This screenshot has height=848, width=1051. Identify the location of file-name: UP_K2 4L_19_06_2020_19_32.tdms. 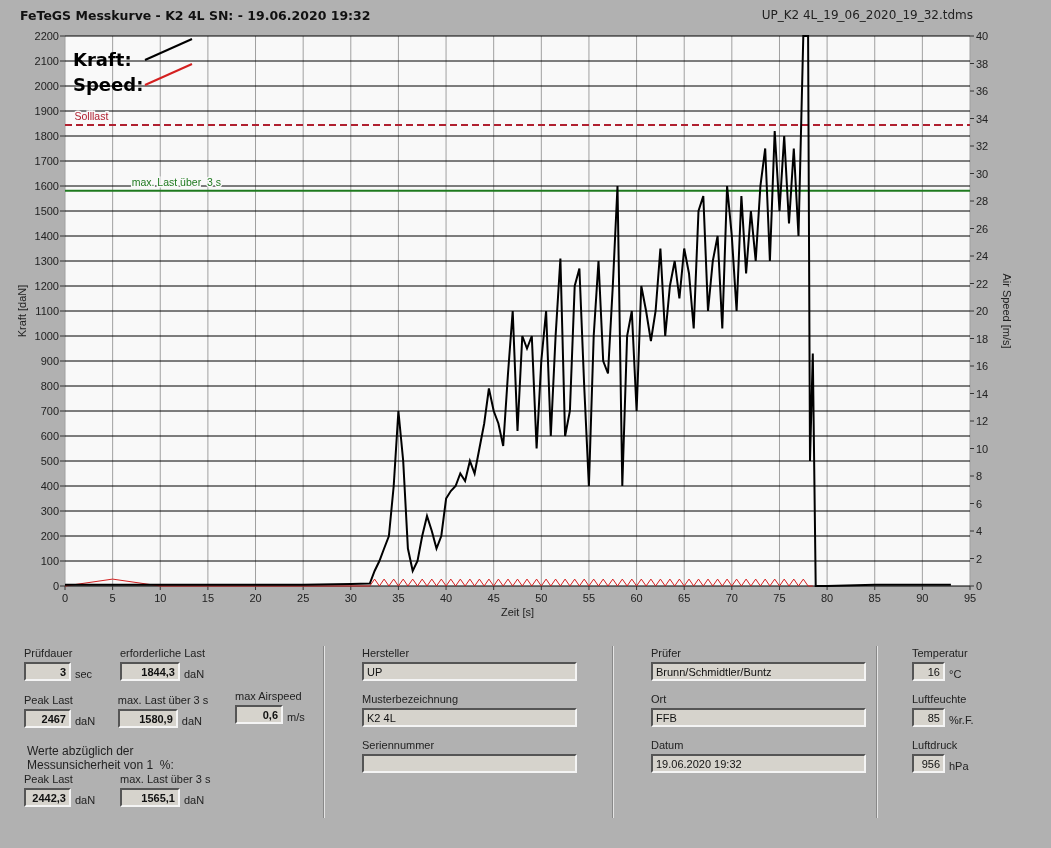
(867, 15).